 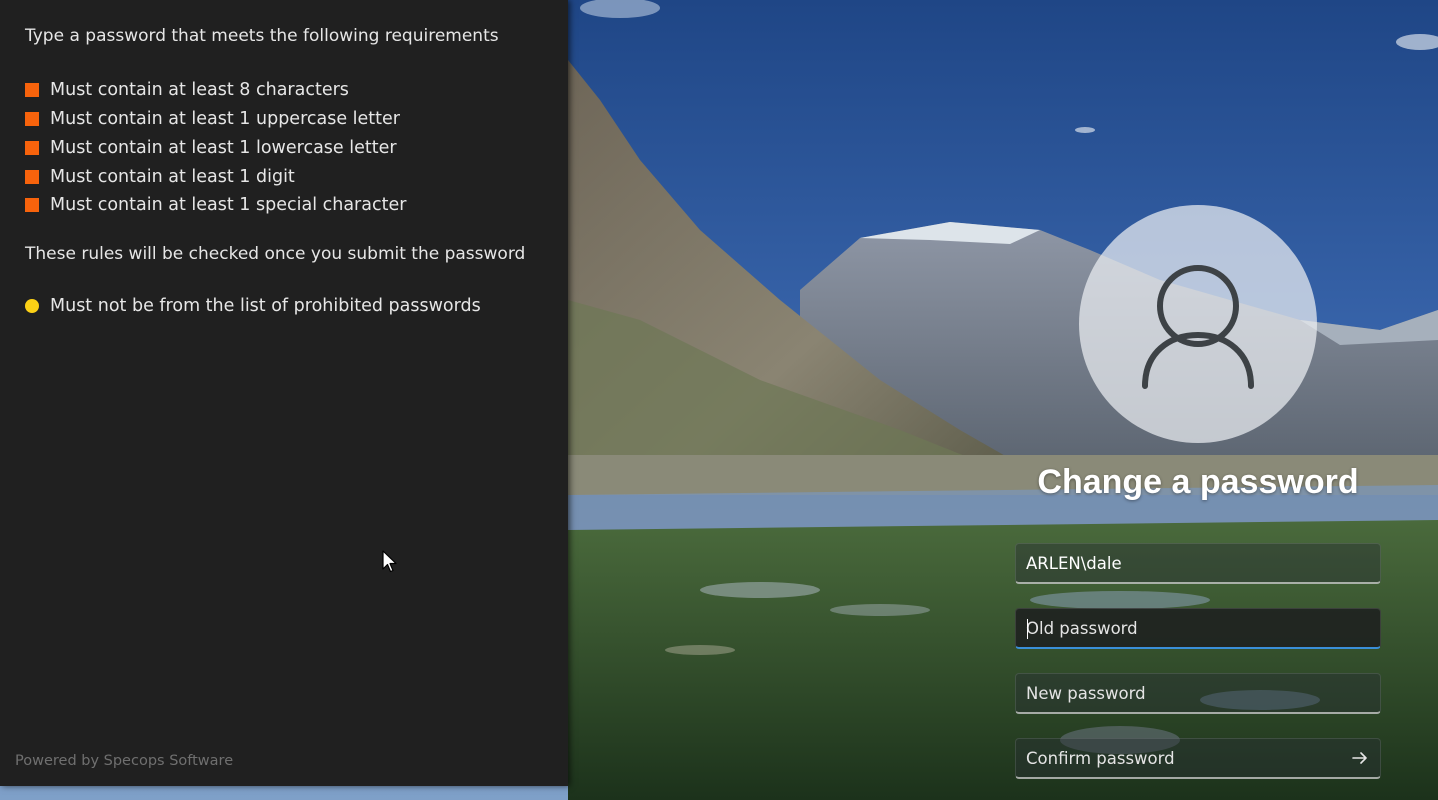 What do you see at coordinates (225, 119) in the screenshot?
I see `requirement-label: Must contain at least 1 uppercase letter` at bounding box center [225, 119].